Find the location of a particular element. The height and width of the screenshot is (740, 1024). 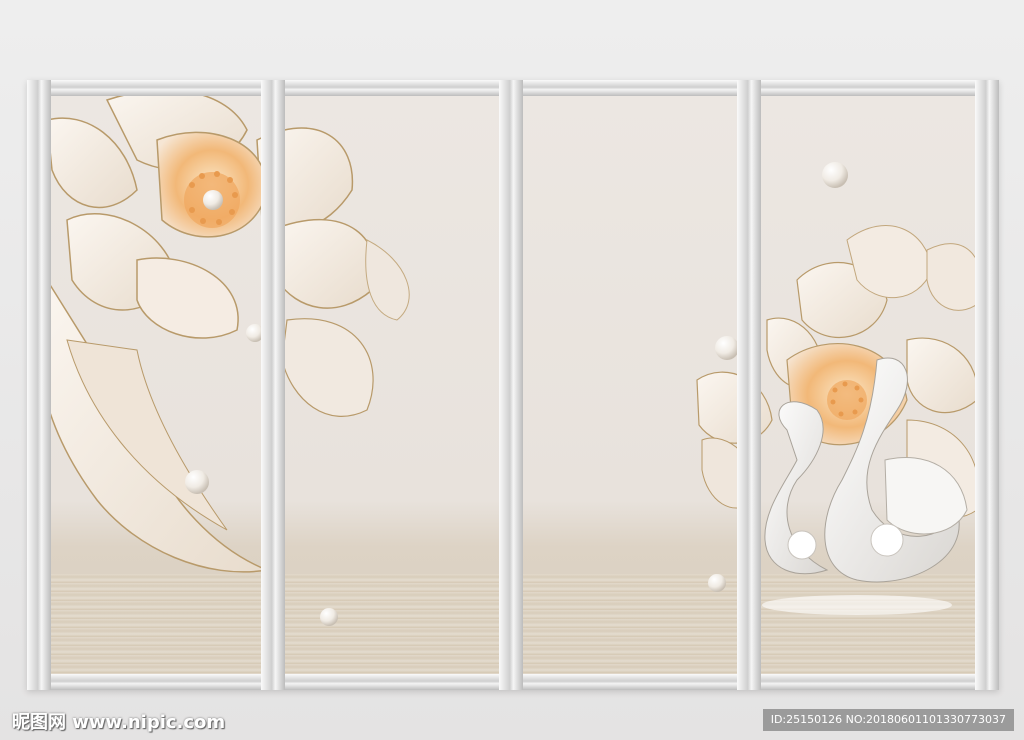

watermark-site: 昵图网 www.nipic.com is located at coordinates (119, 722).